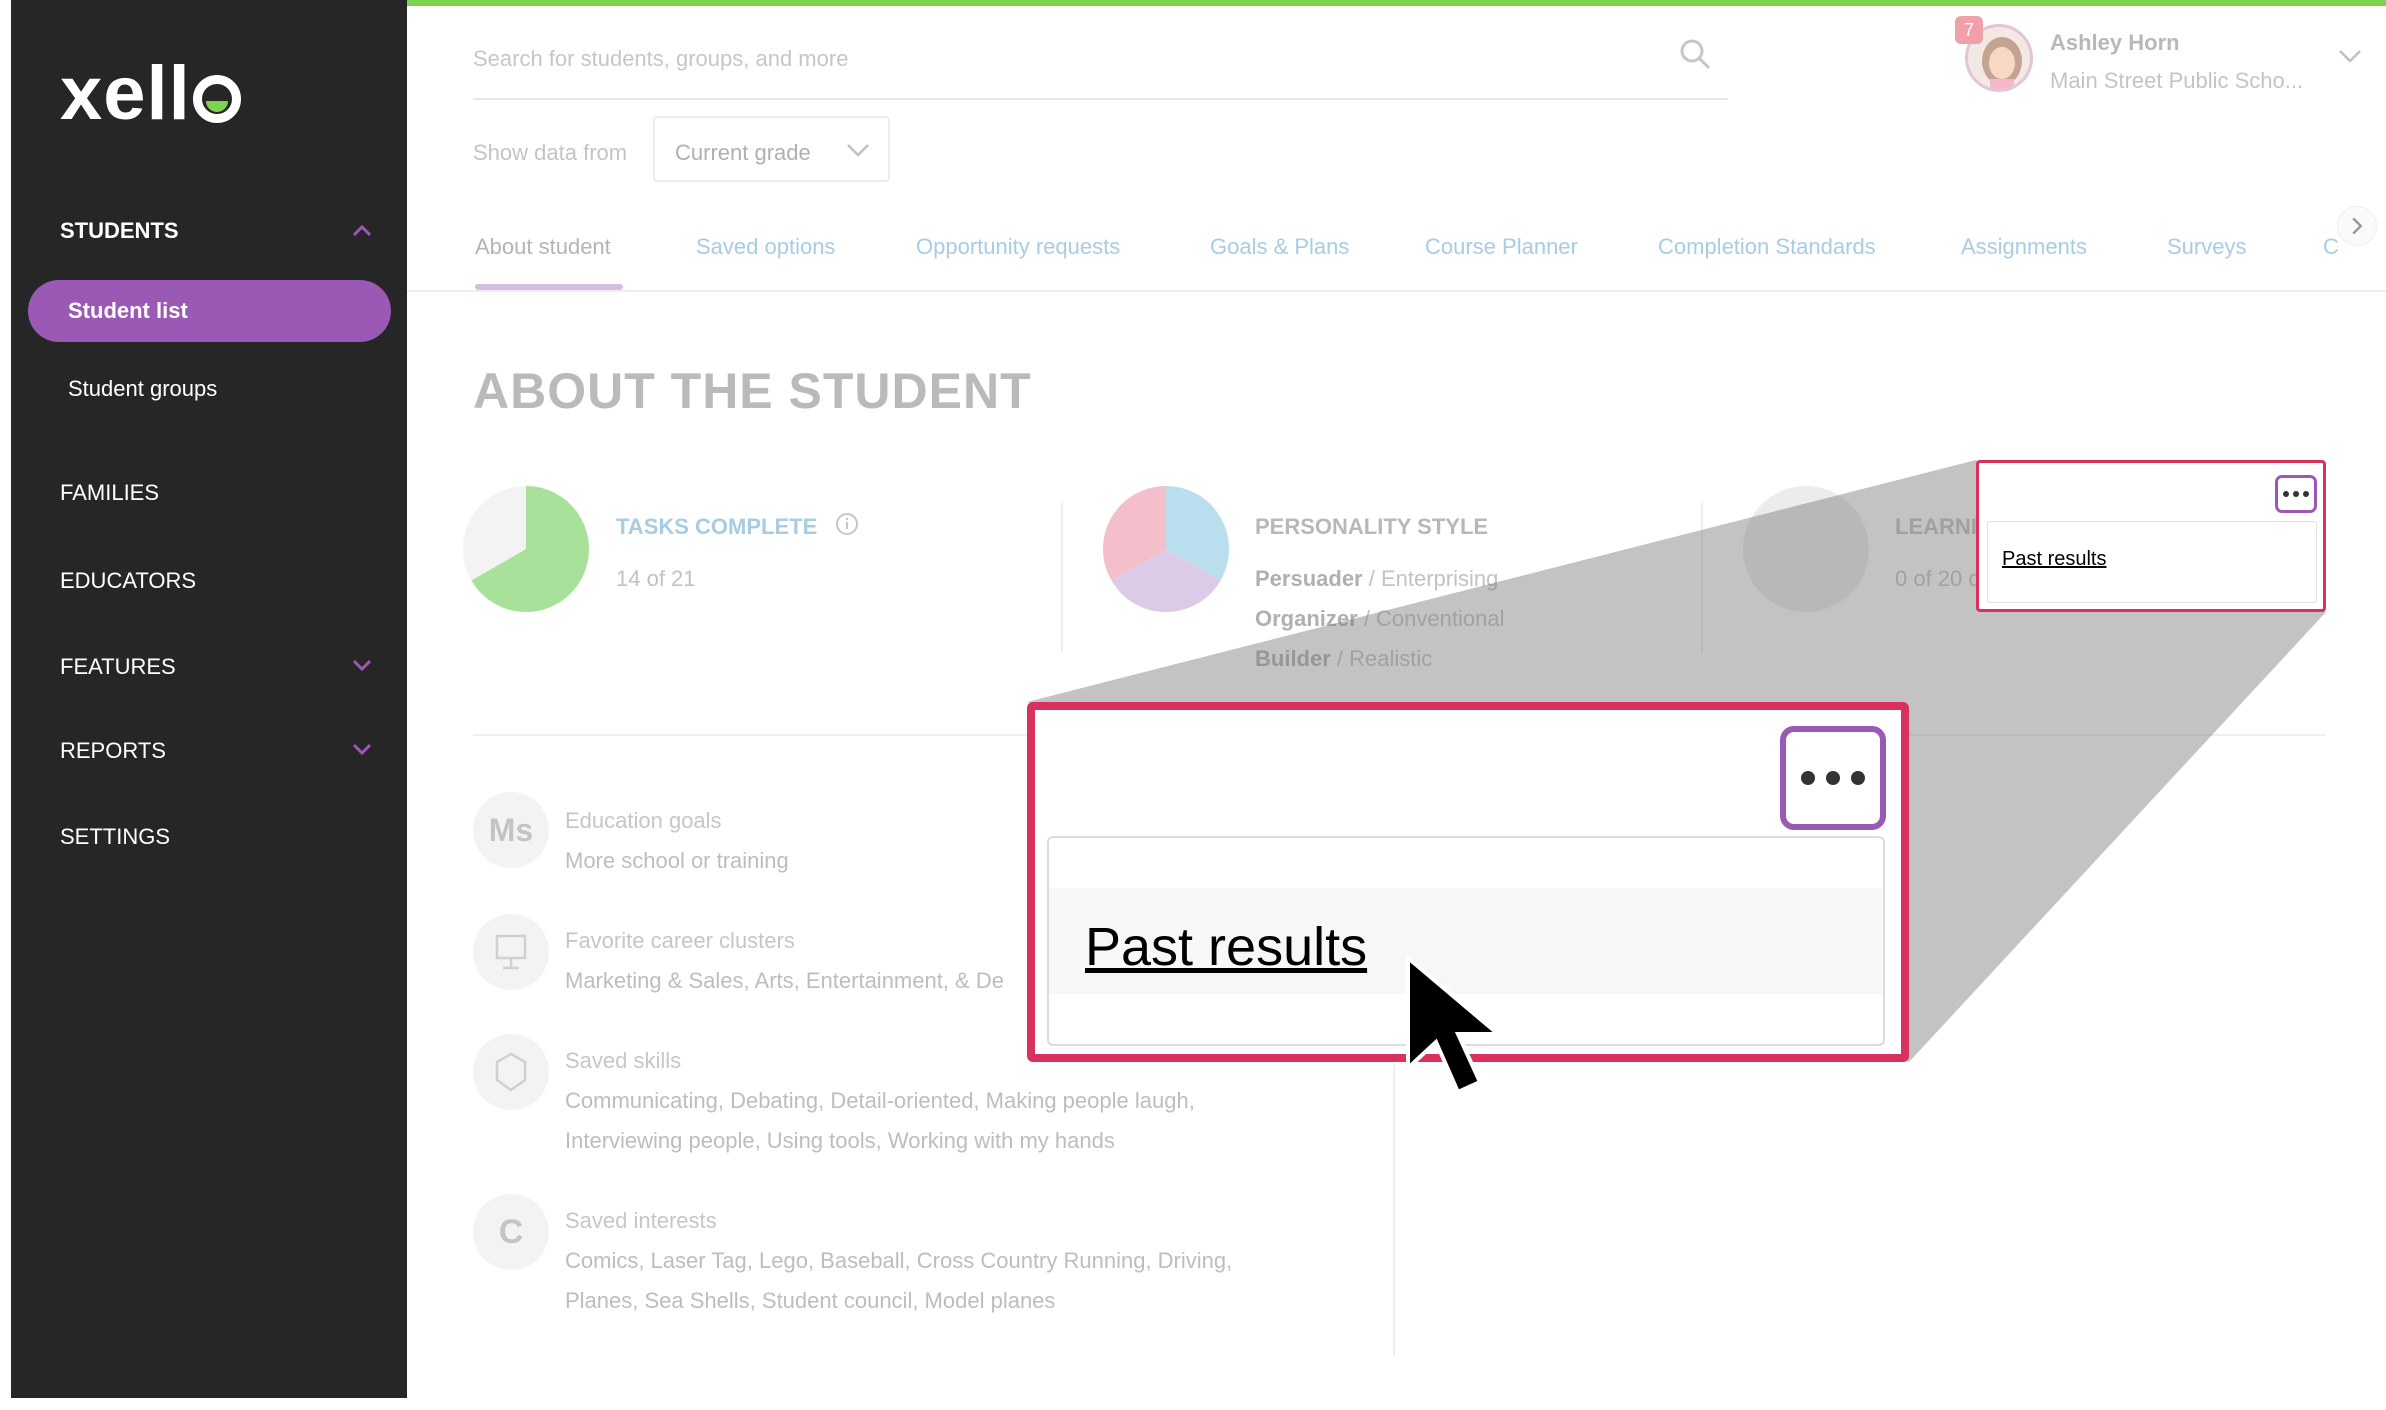 This screenshot has height=1410, width=2386. Describe the element at coordinates (1455, 1024) in the screenshot. I see `mouse-cursor-icon` at that location.